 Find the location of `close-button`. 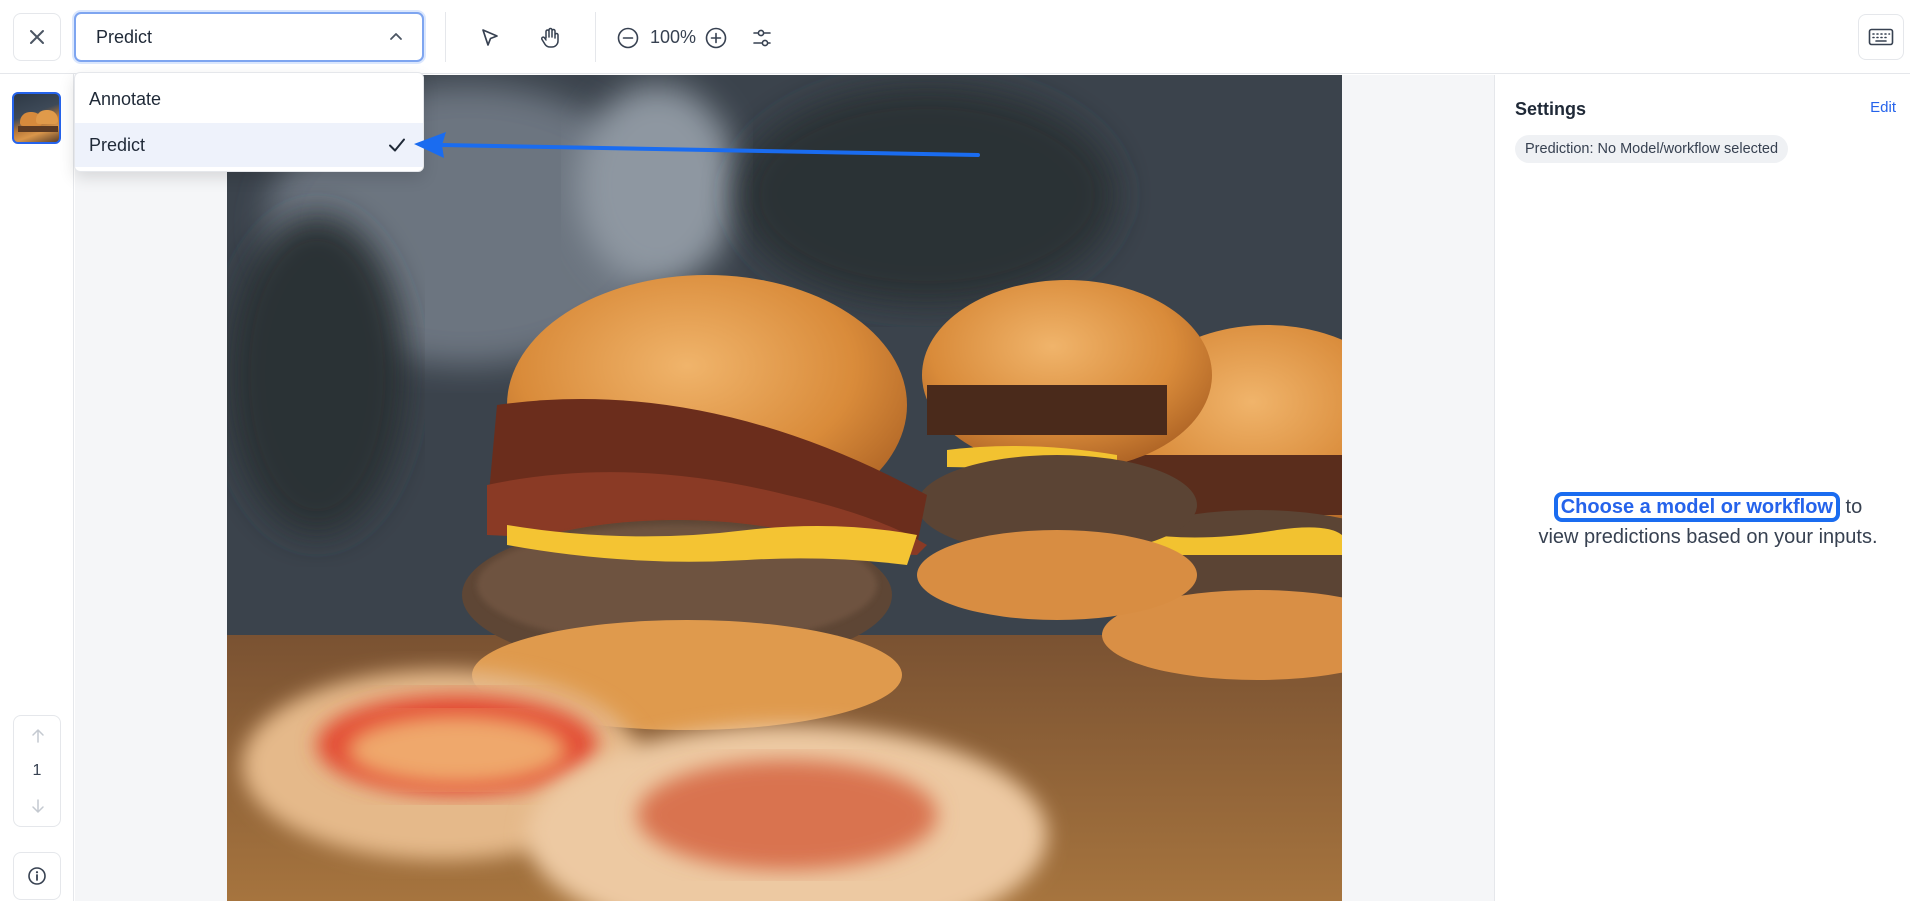

close-button is located at coordinates (37, 37).